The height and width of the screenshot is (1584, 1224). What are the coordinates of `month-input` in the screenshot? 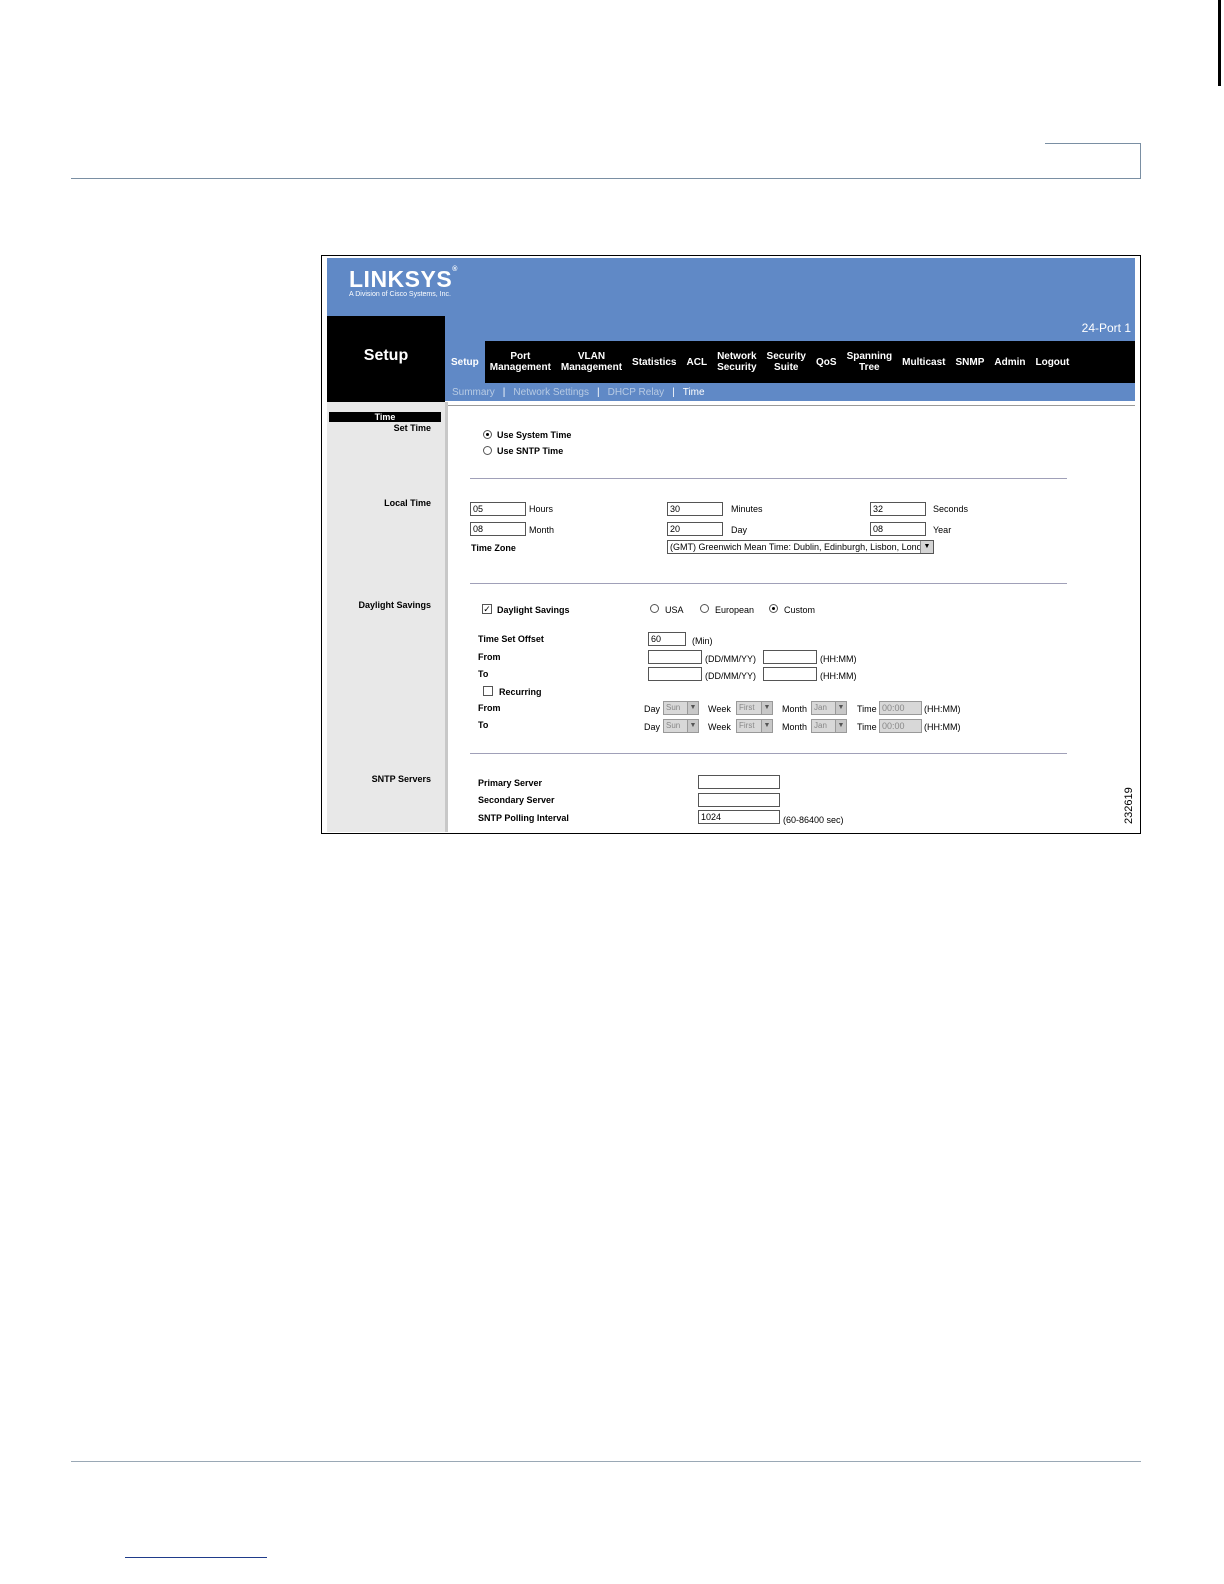 It's located at (498, 529).